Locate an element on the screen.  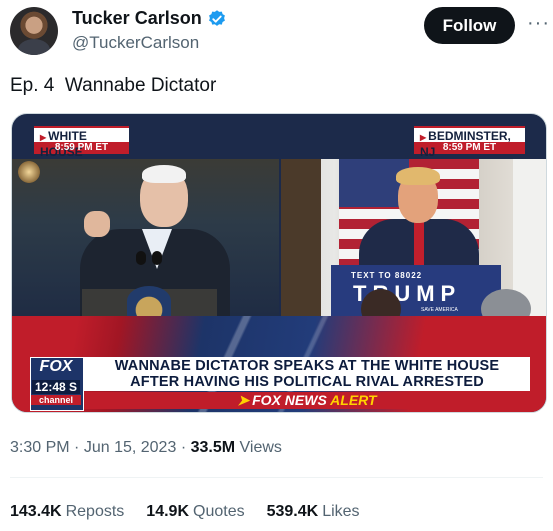
tweet-text: Ep. 4 Wannabe Dictator is located at coordinates (113, 85).